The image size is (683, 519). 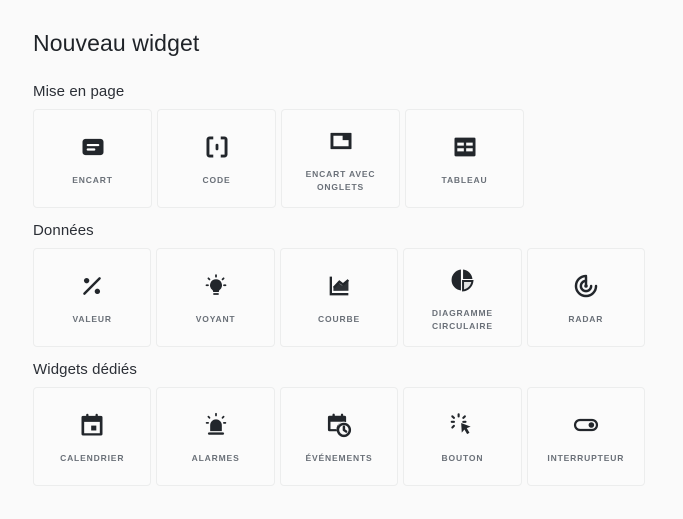 I want to click on widget-card-interrupteur: INTERRUPTEUR, so click(x=586, y=436).